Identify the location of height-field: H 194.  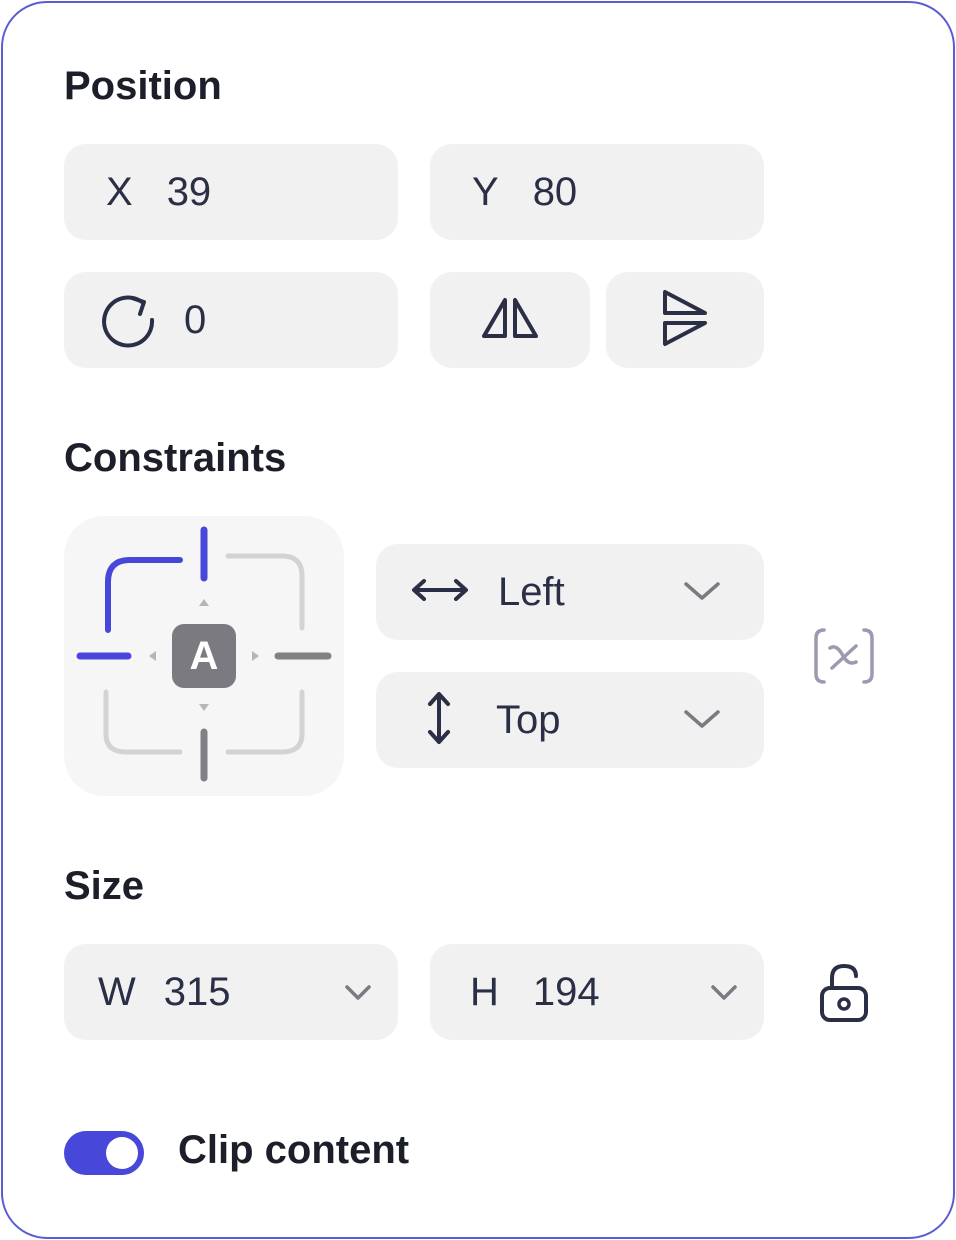
(597, 992).